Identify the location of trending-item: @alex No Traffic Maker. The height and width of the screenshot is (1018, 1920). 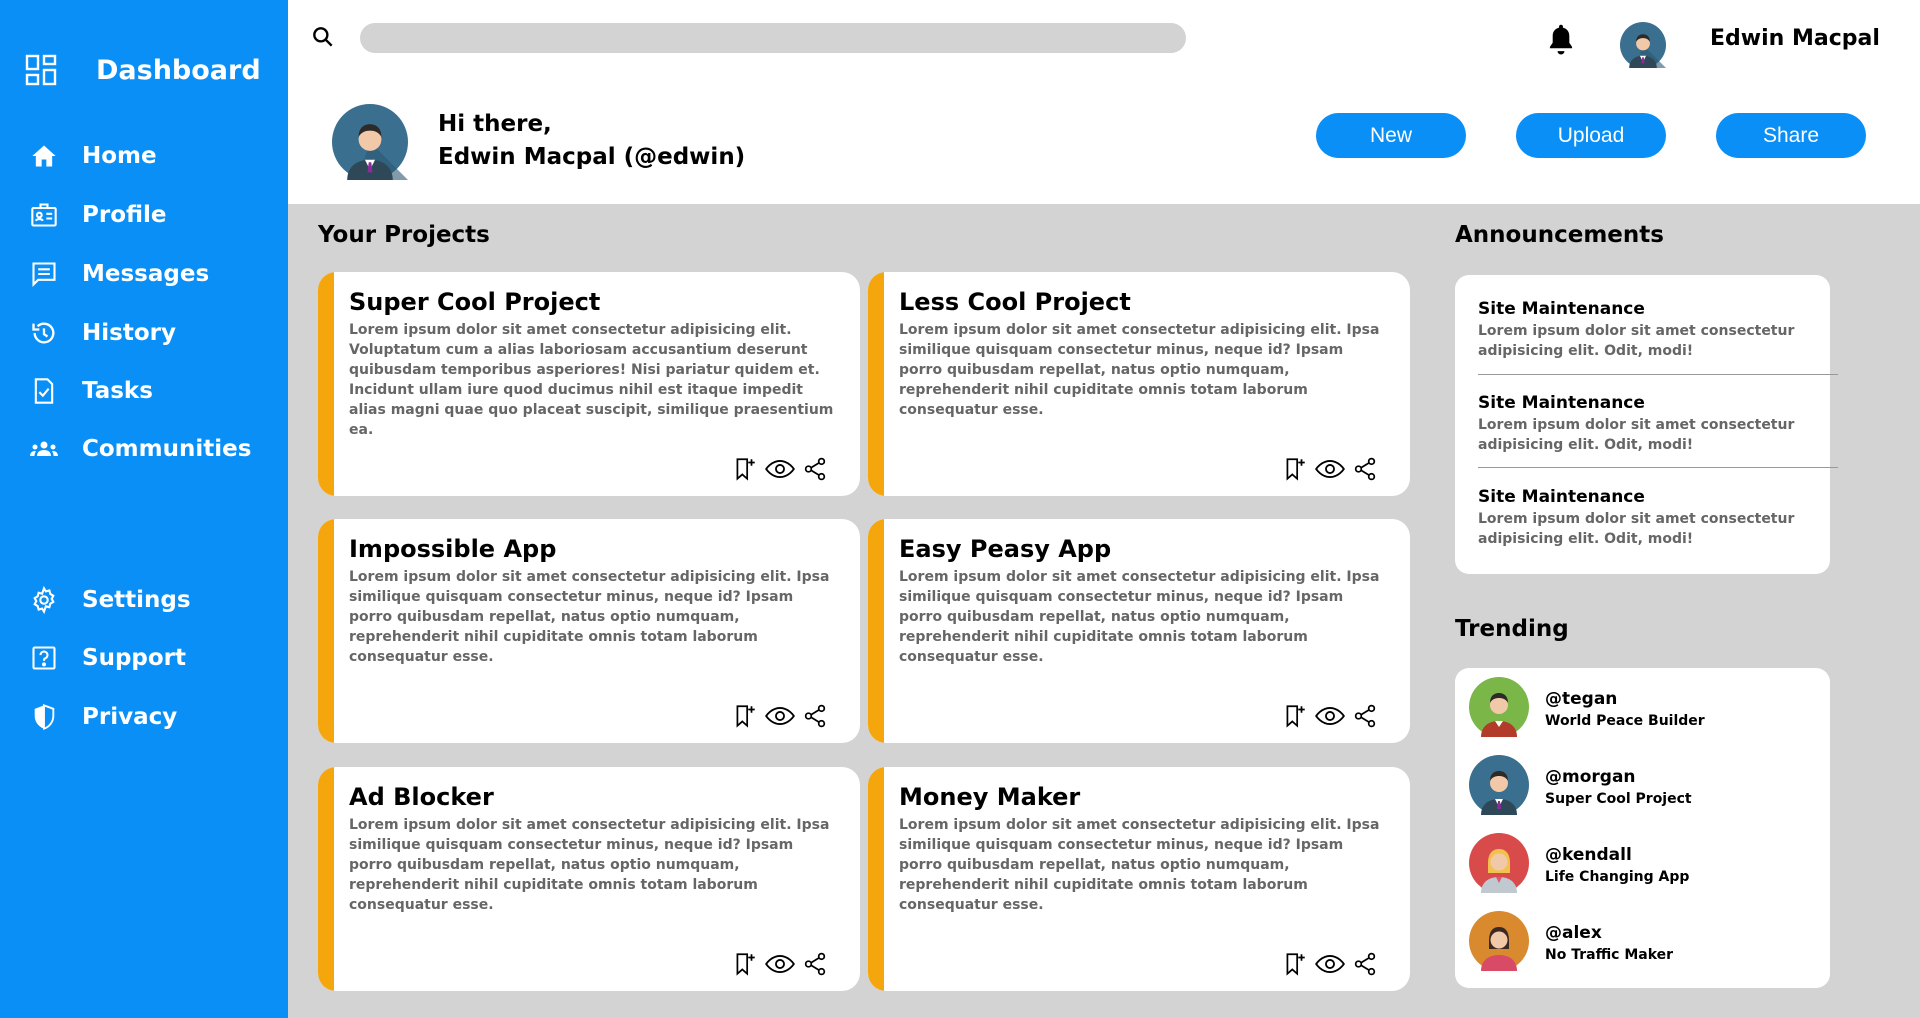
(1639, 941).